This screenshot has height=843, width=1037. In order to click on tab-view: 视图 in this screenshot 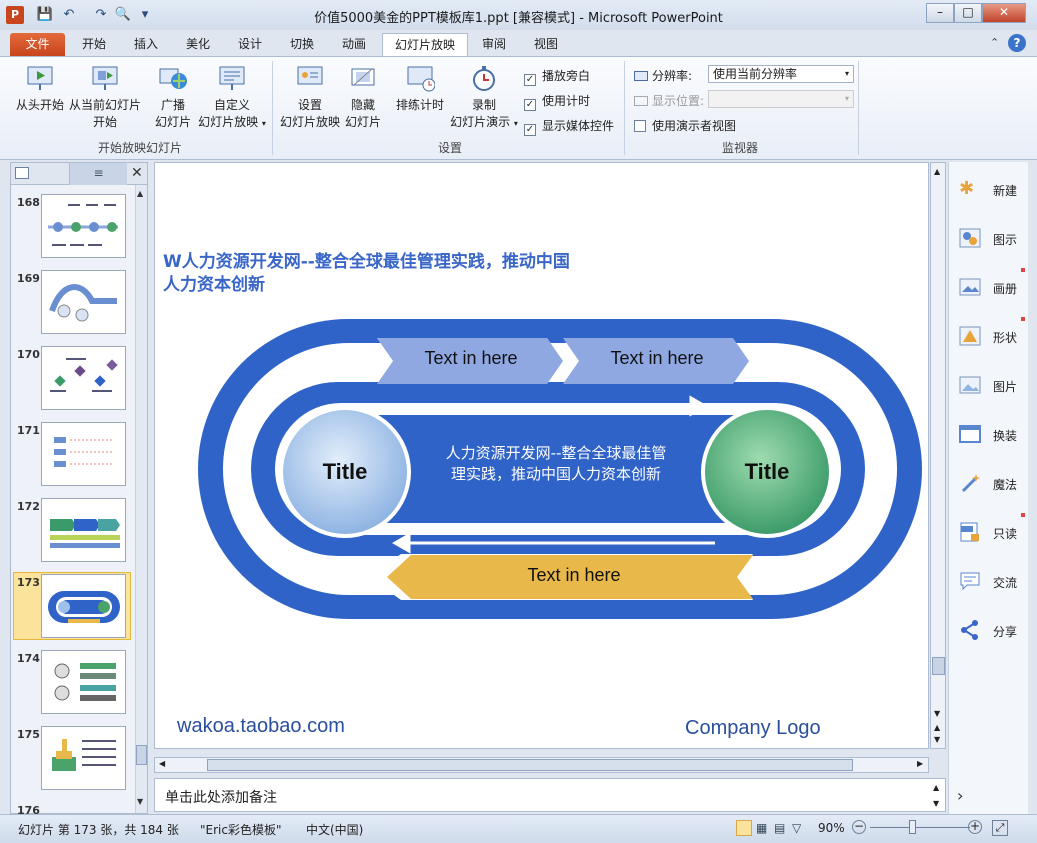, I will do `click(546, 44)`.